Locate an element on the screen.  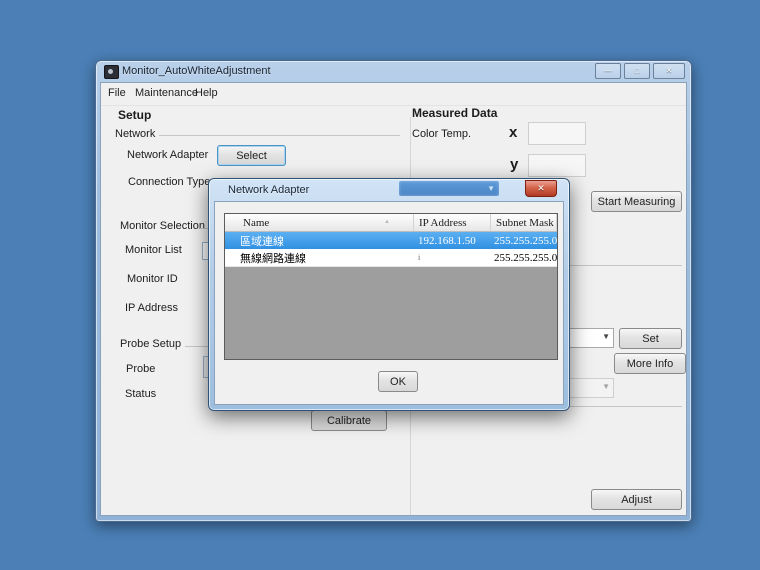
set-button: Set is located at coordinates (650, 338).